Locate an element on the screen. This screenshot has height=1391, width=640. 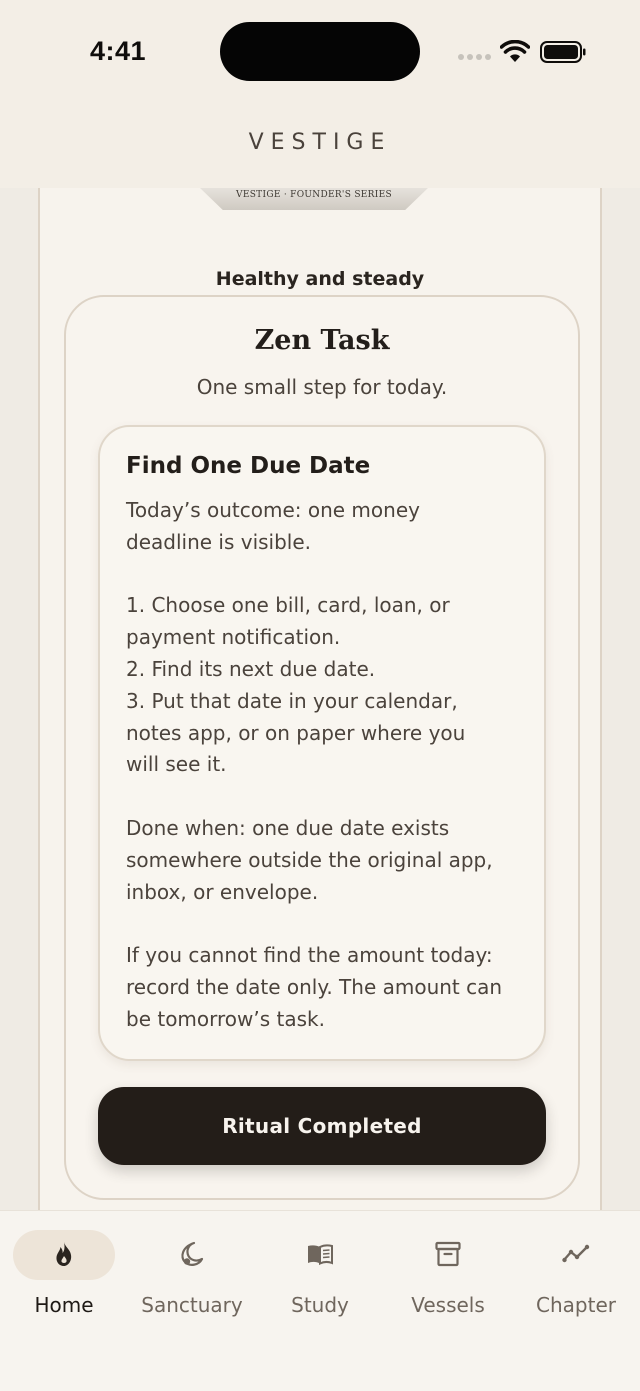
instruction-line: record the date only. The amount can is located at coordinates (314, 986).